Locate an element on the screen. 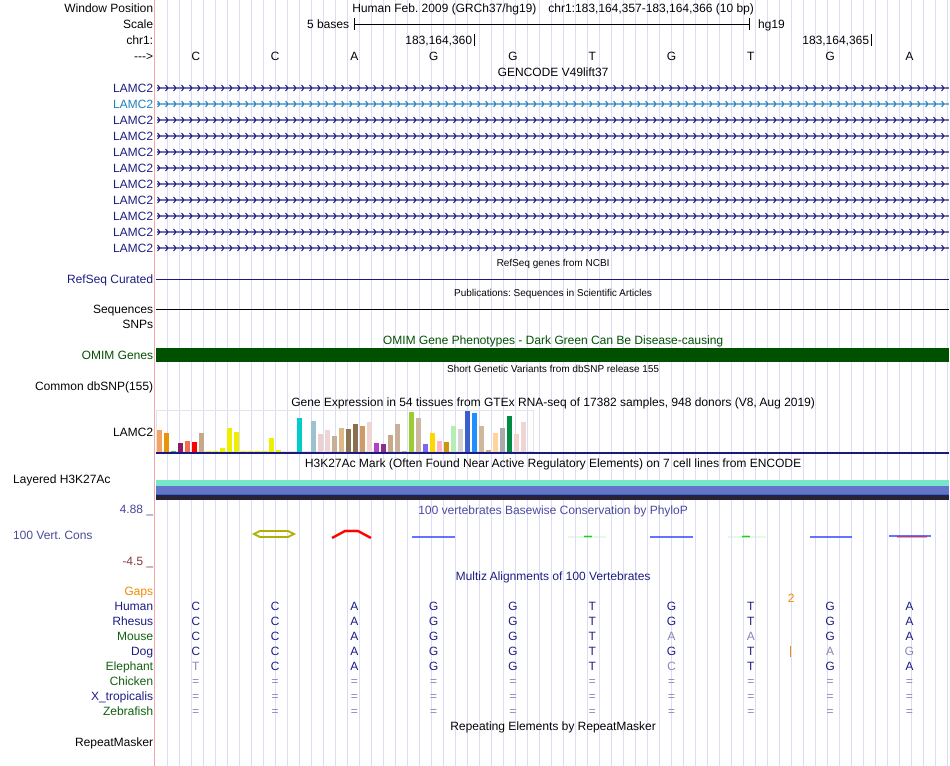 This screenshot has height=766, width=950. species-label: Dog is located at coordinates (141, 651).